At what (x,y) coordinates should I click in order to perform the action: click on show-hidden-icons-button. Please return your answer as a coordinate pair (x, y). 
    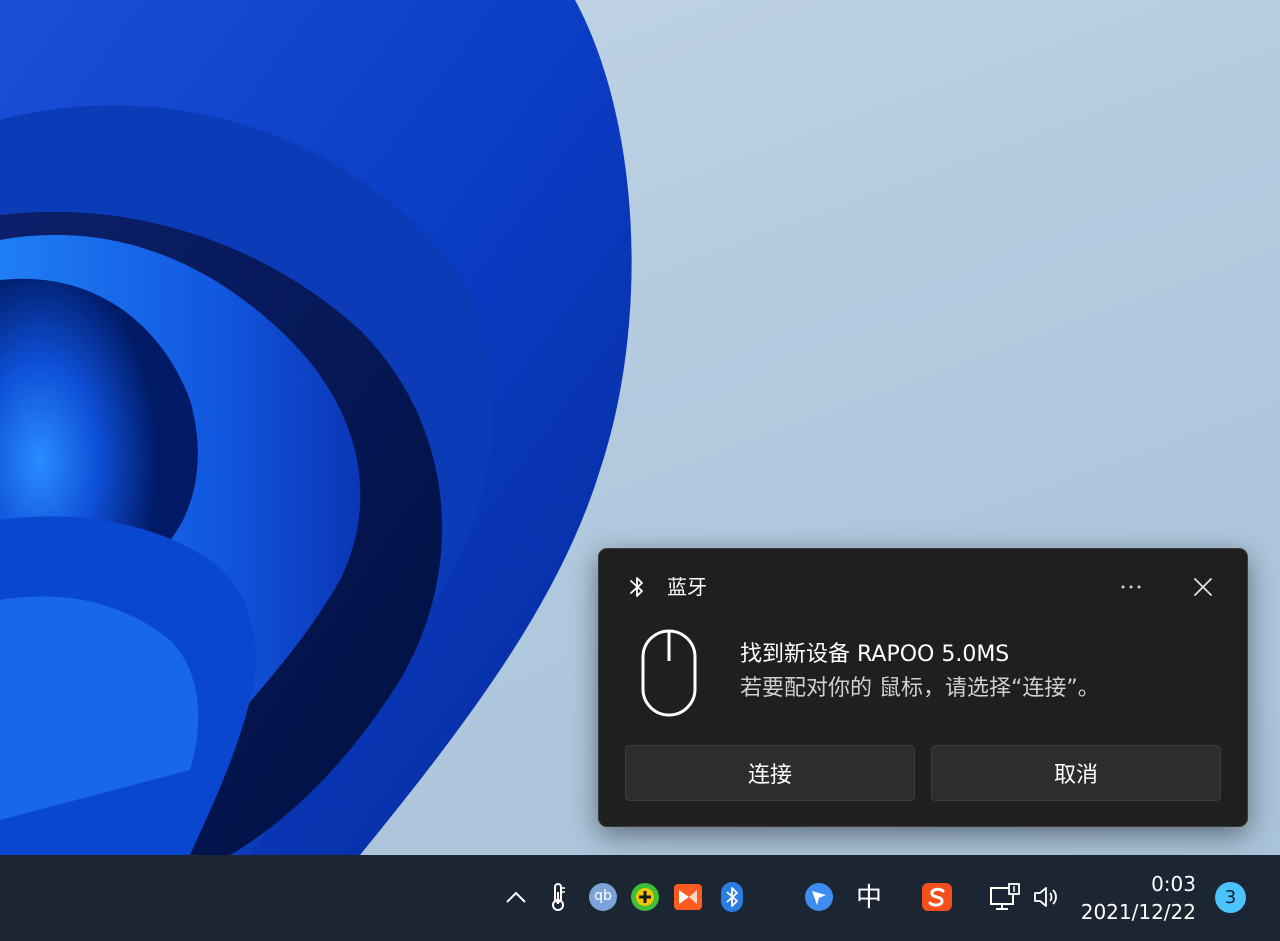
    Looking at the image, I should click on (516, 897).